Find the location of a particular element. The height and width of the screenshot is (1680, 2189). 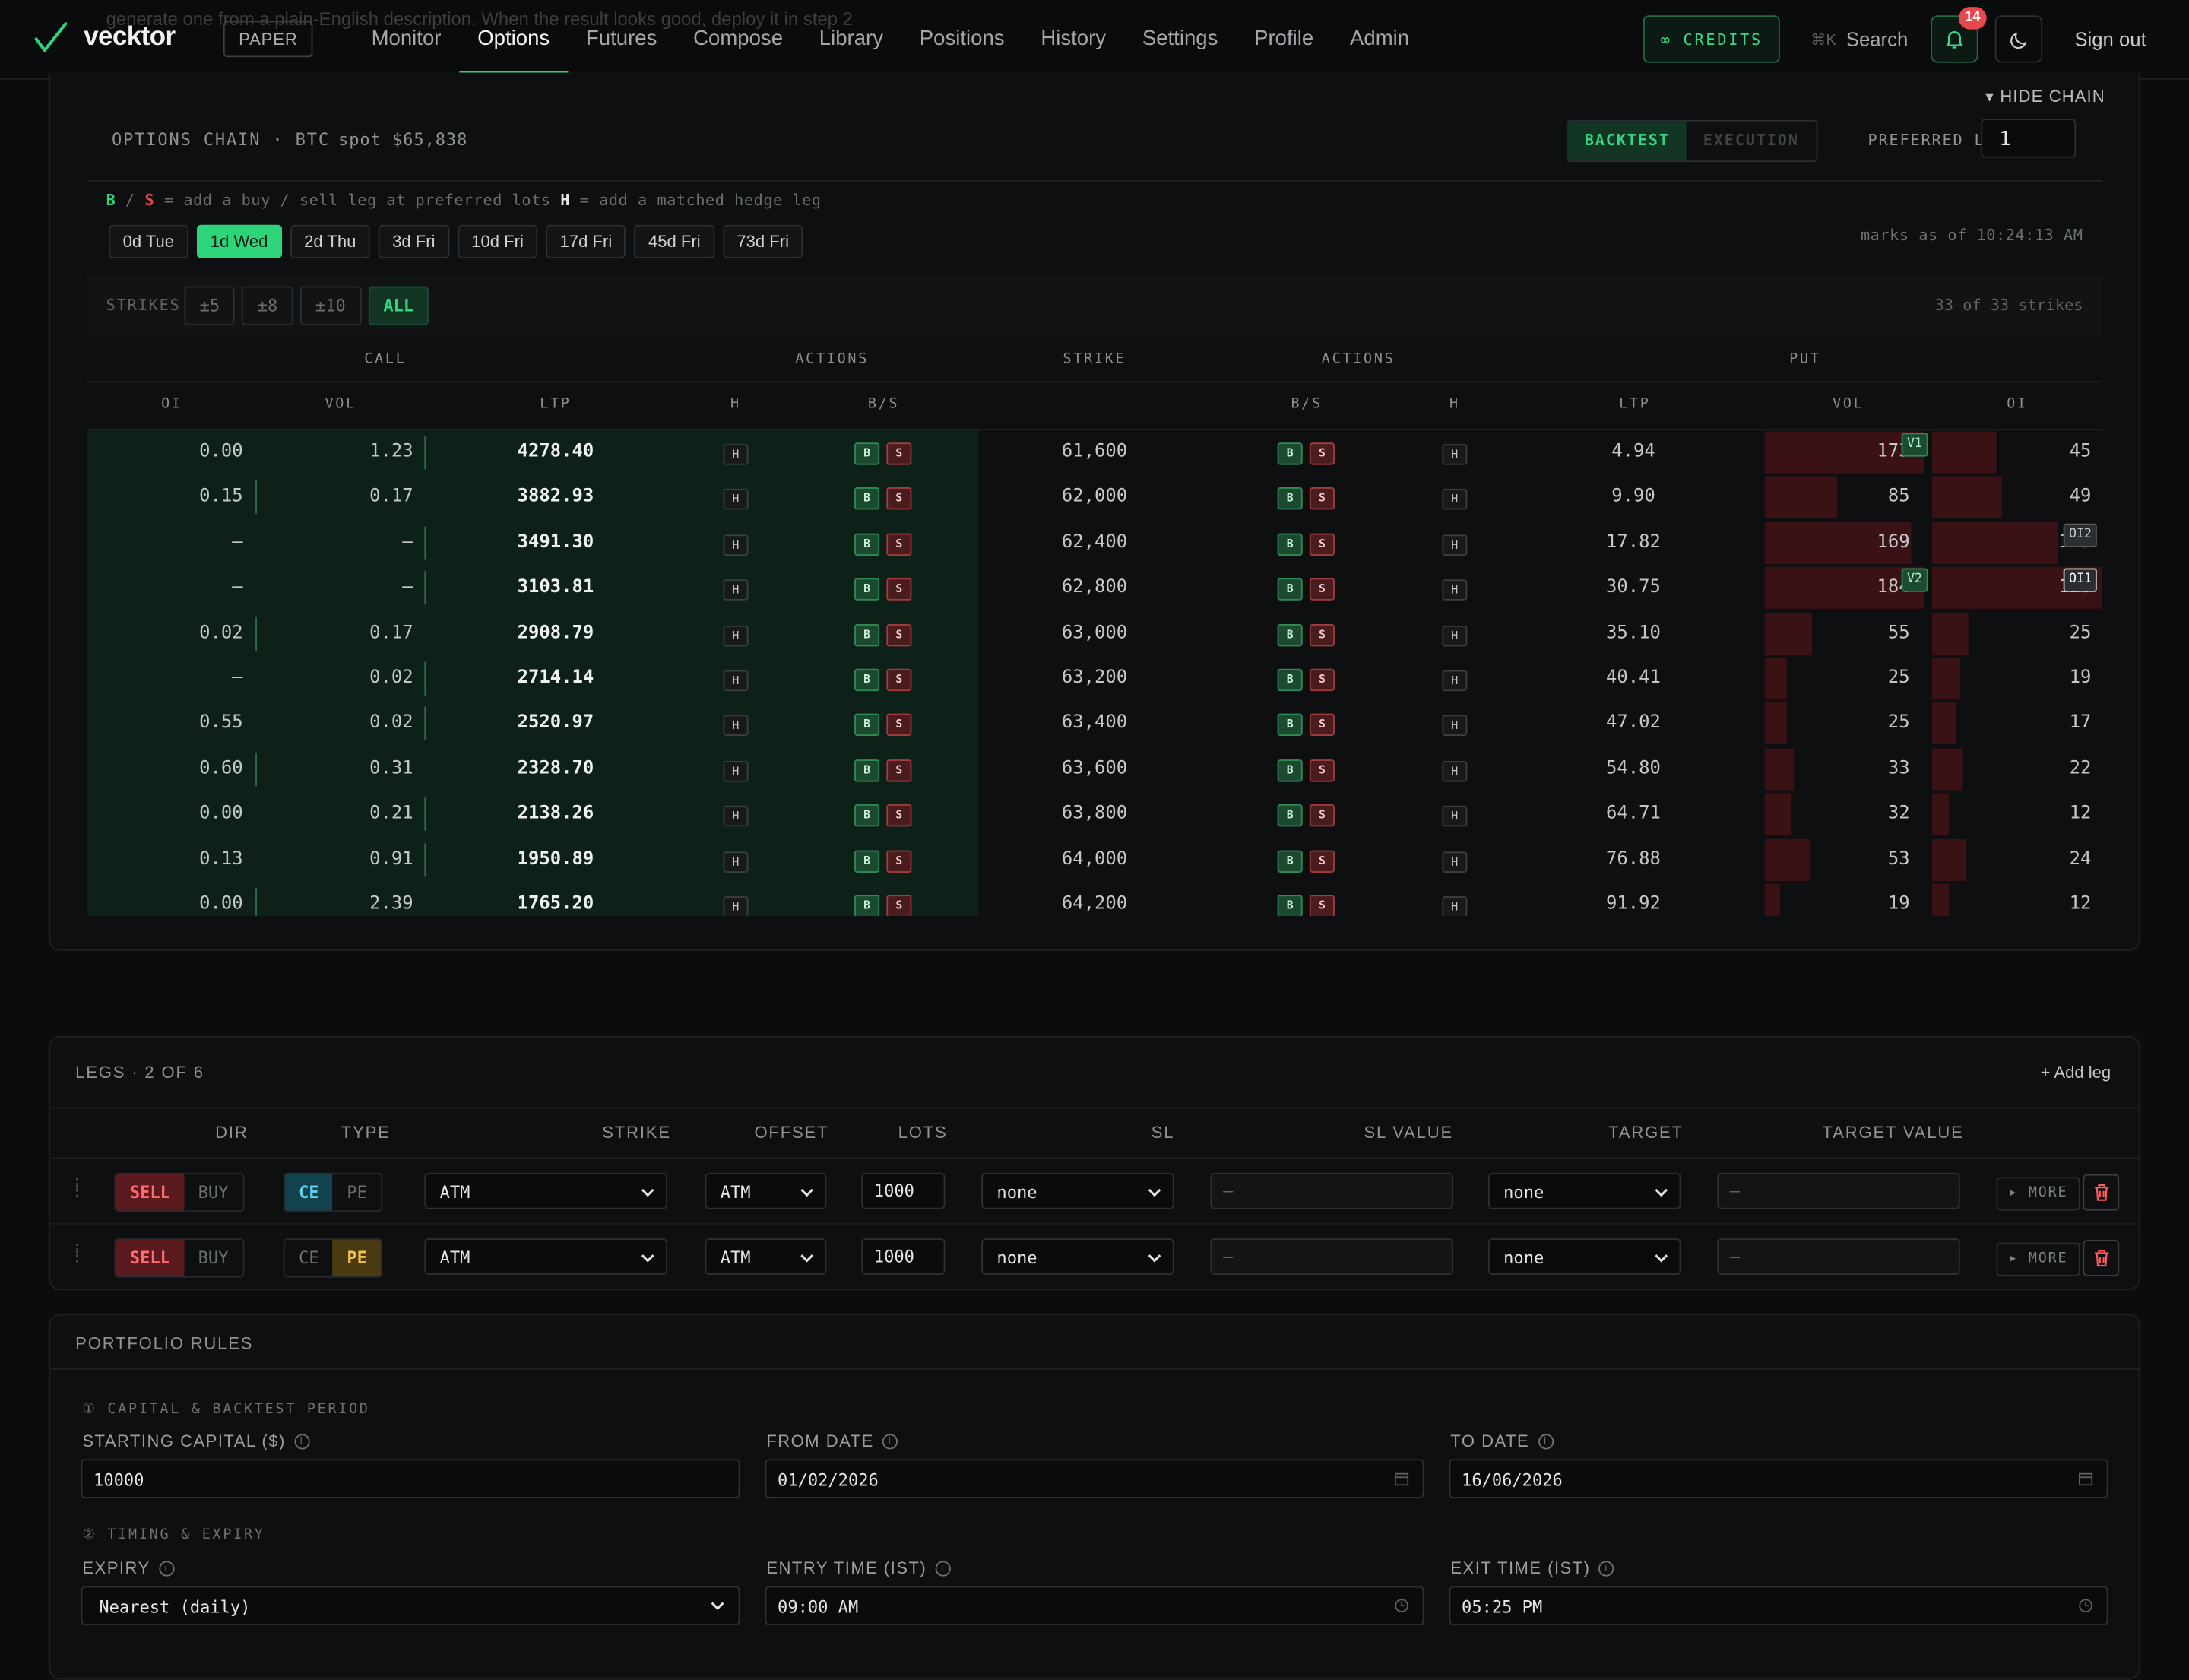

strike-filter-button: ALL is located at coordinates (398, 305).